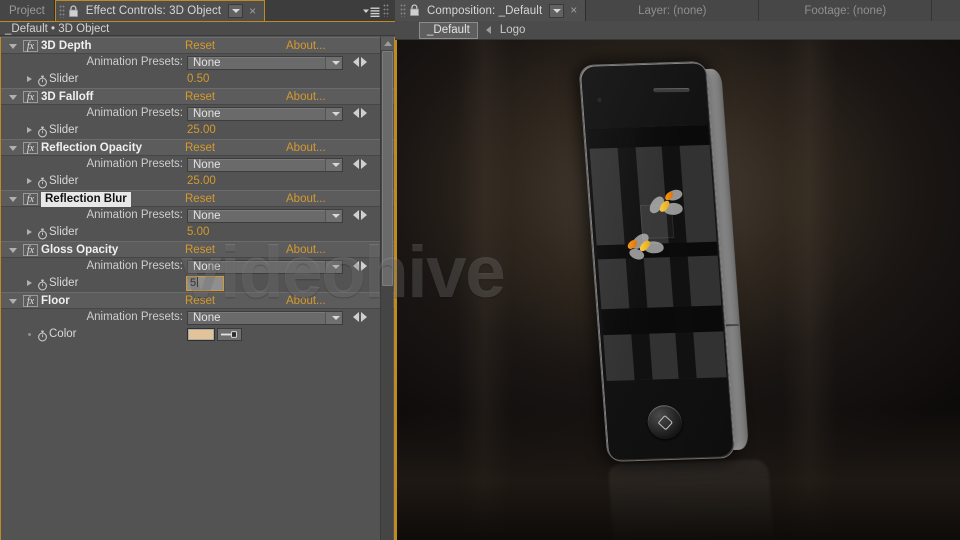 The height and width of the screenshot is (540, 960). I want to click on effect-name: 3D Depth, so click(66, 46).